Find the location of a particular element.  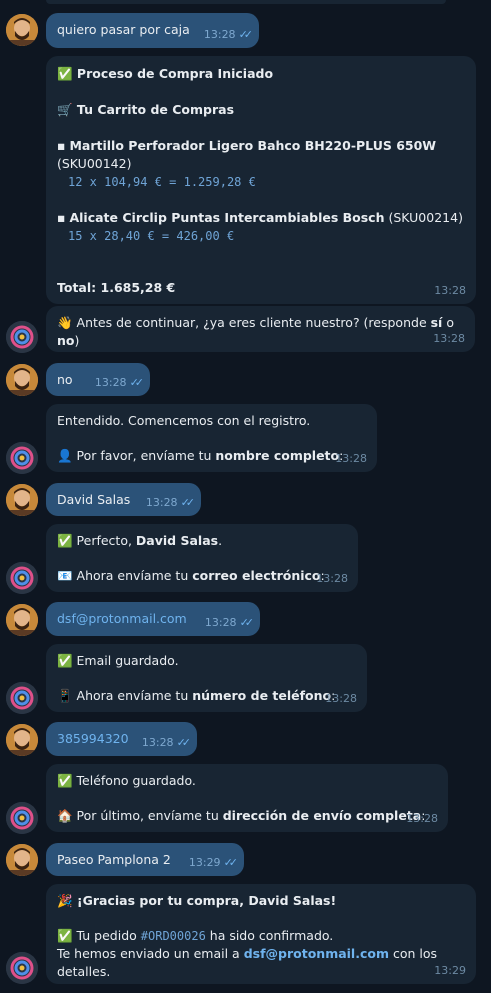

message-bubble-outgoing: David Salas 13:28 ✓✓ is located at coordinates (123, 499).